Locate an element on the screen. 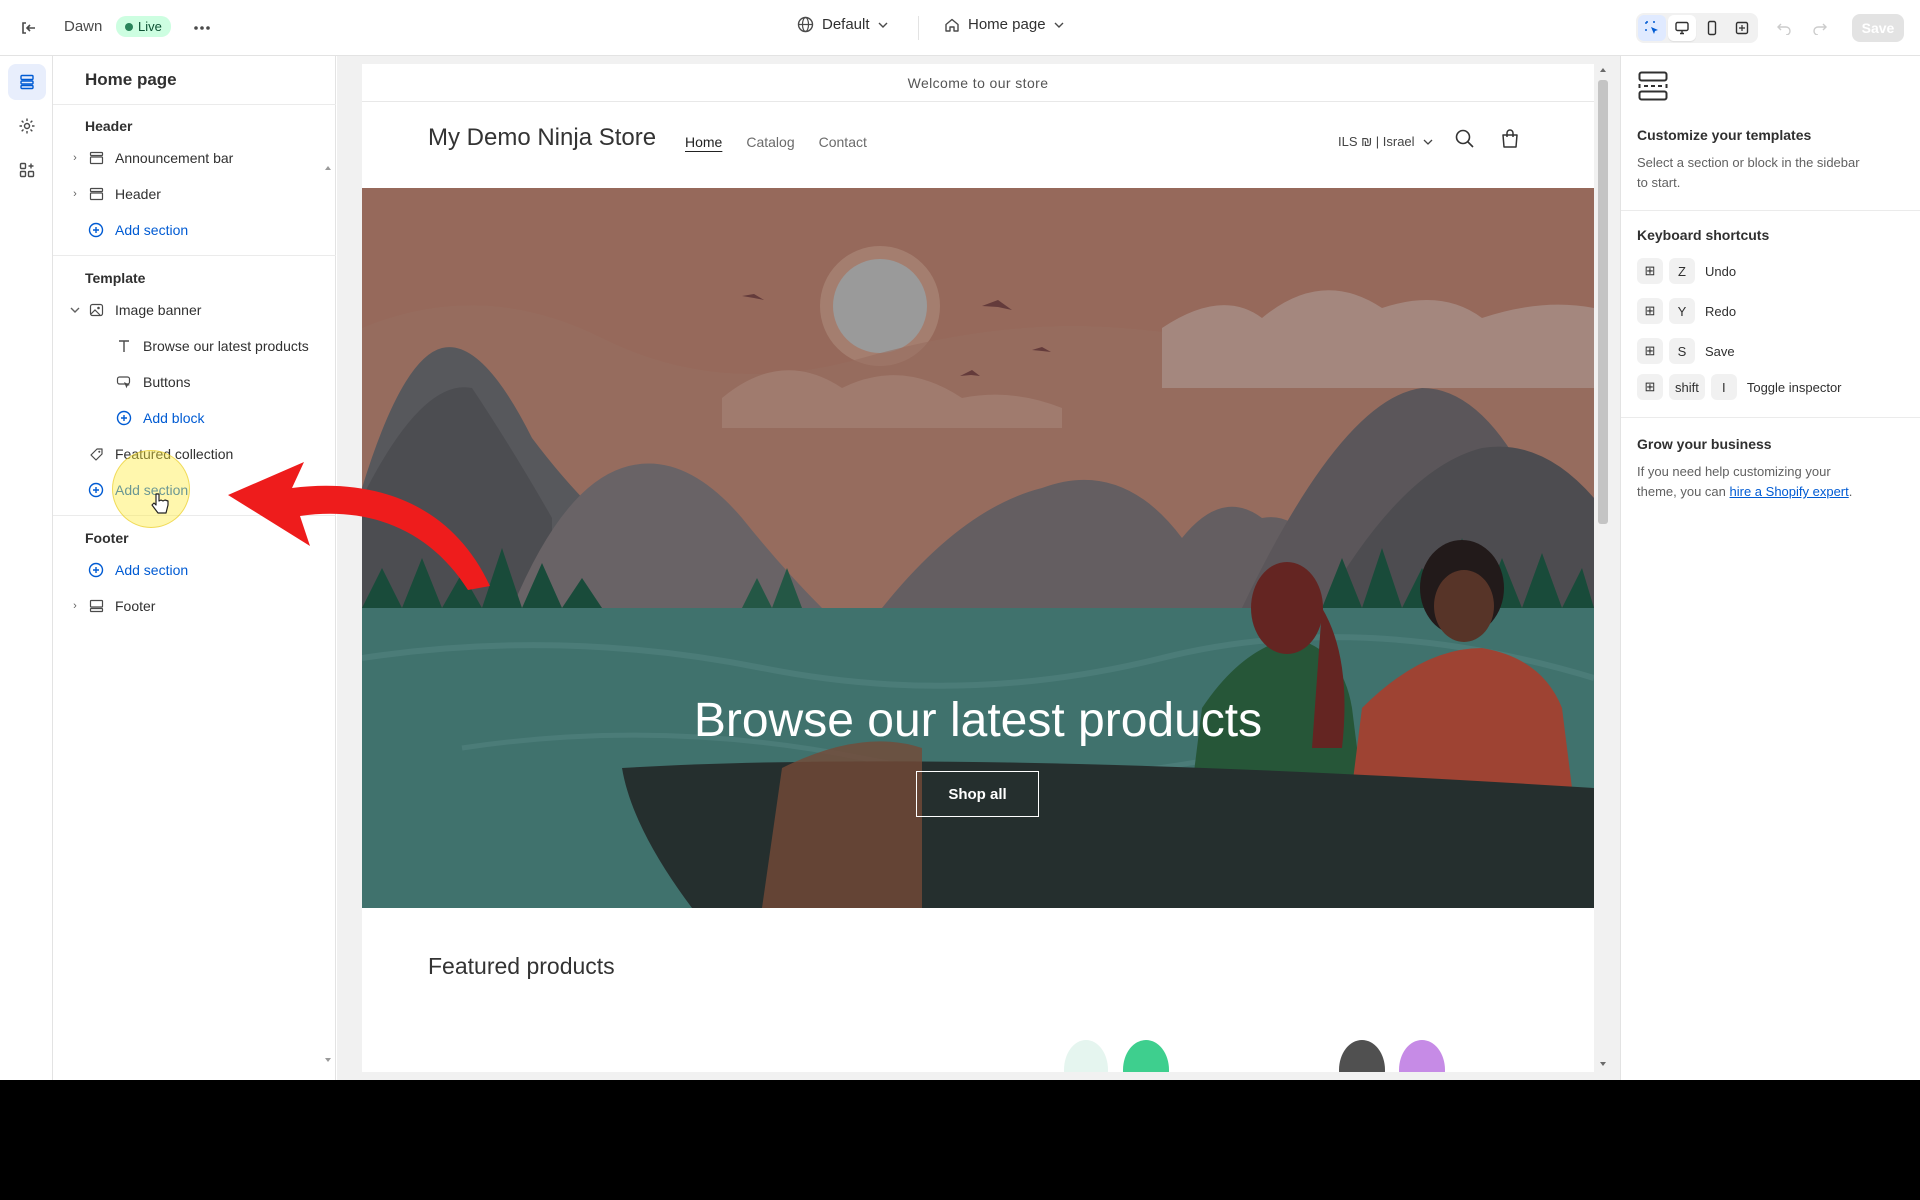 Image resolution: width=1920 pixels, height=1200 pixels. shortcut-key: Y is located at coordinates (1682, 311).